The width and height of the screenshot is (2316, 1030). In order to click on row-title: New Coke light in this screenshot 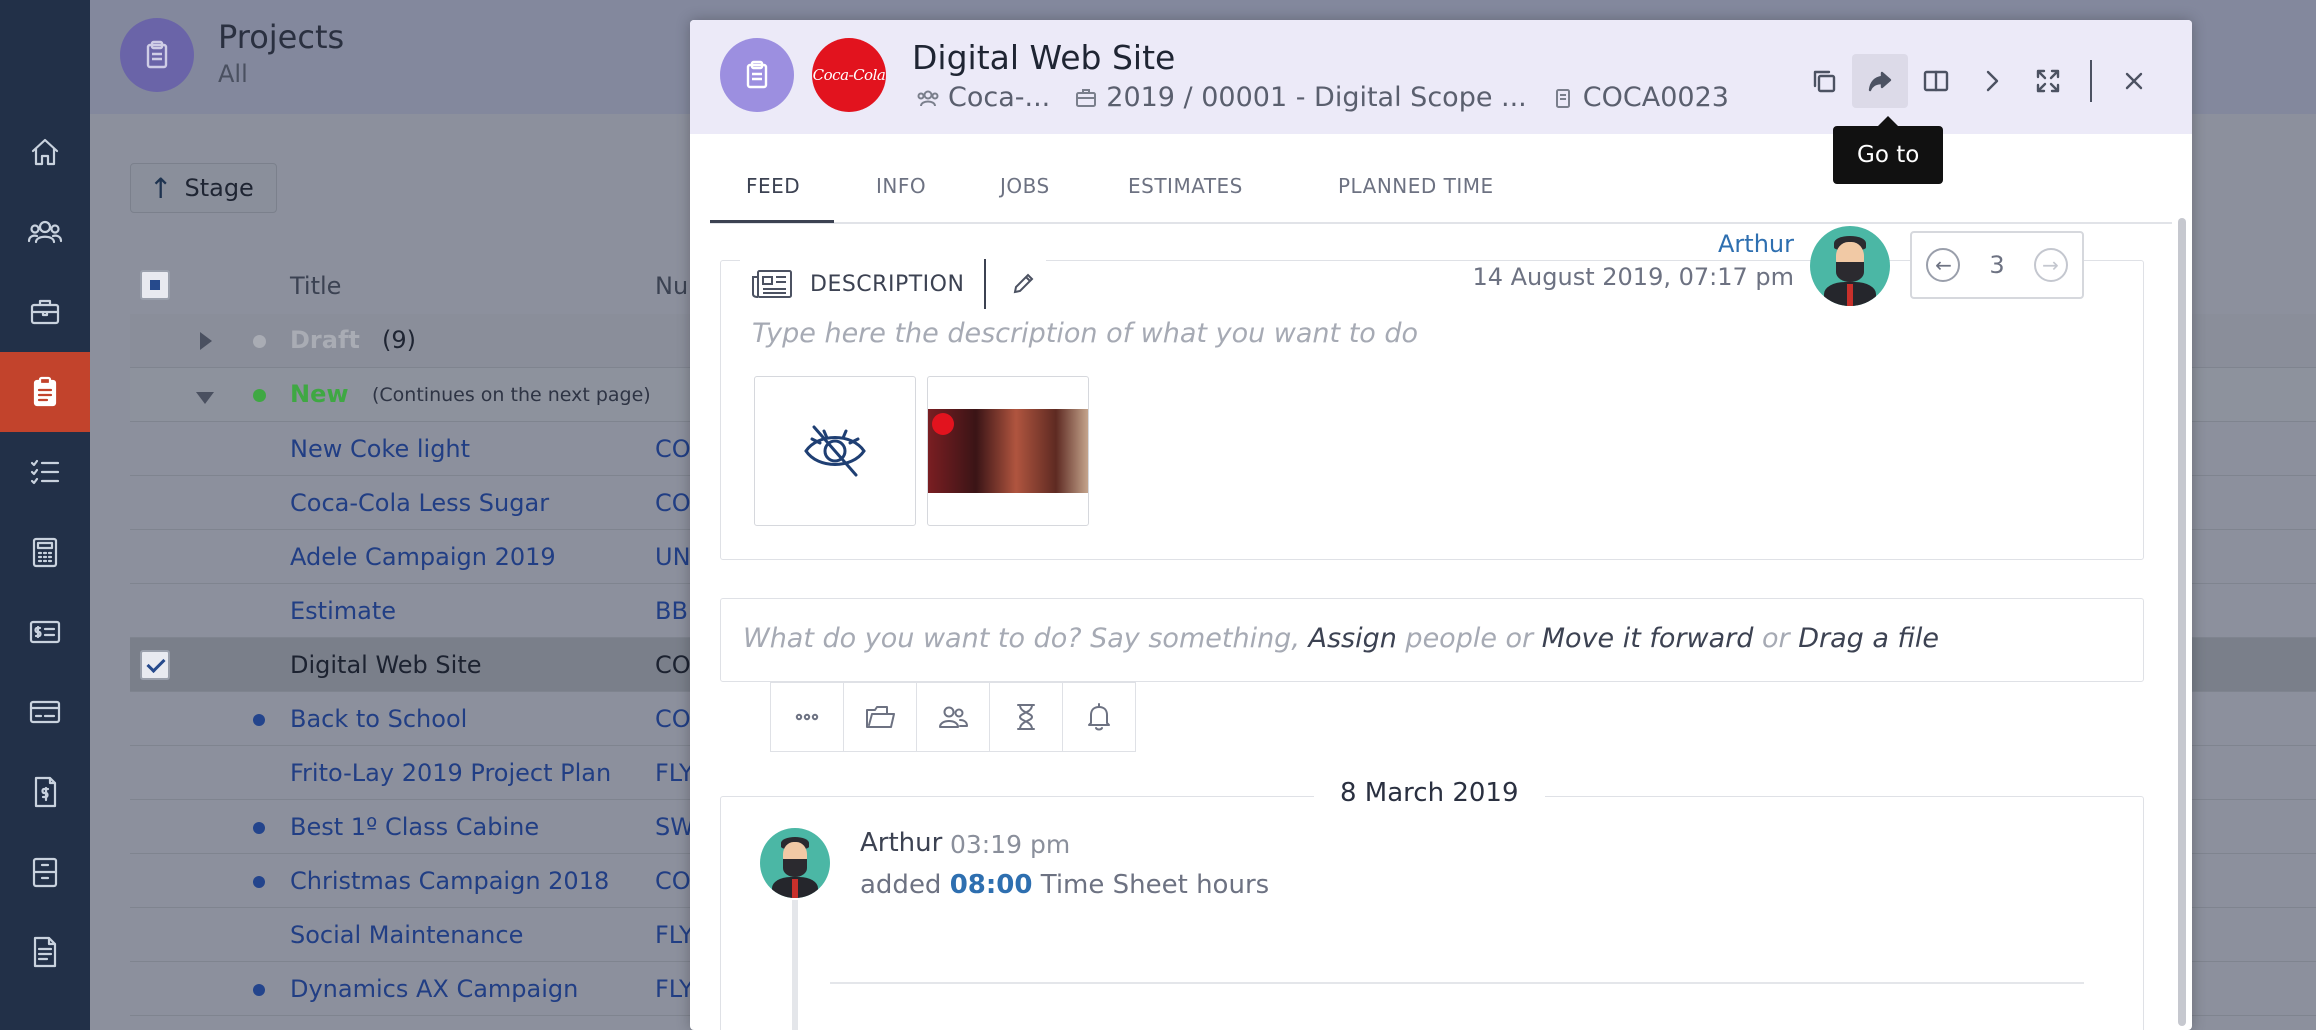, I will do `click(380, 449)`.